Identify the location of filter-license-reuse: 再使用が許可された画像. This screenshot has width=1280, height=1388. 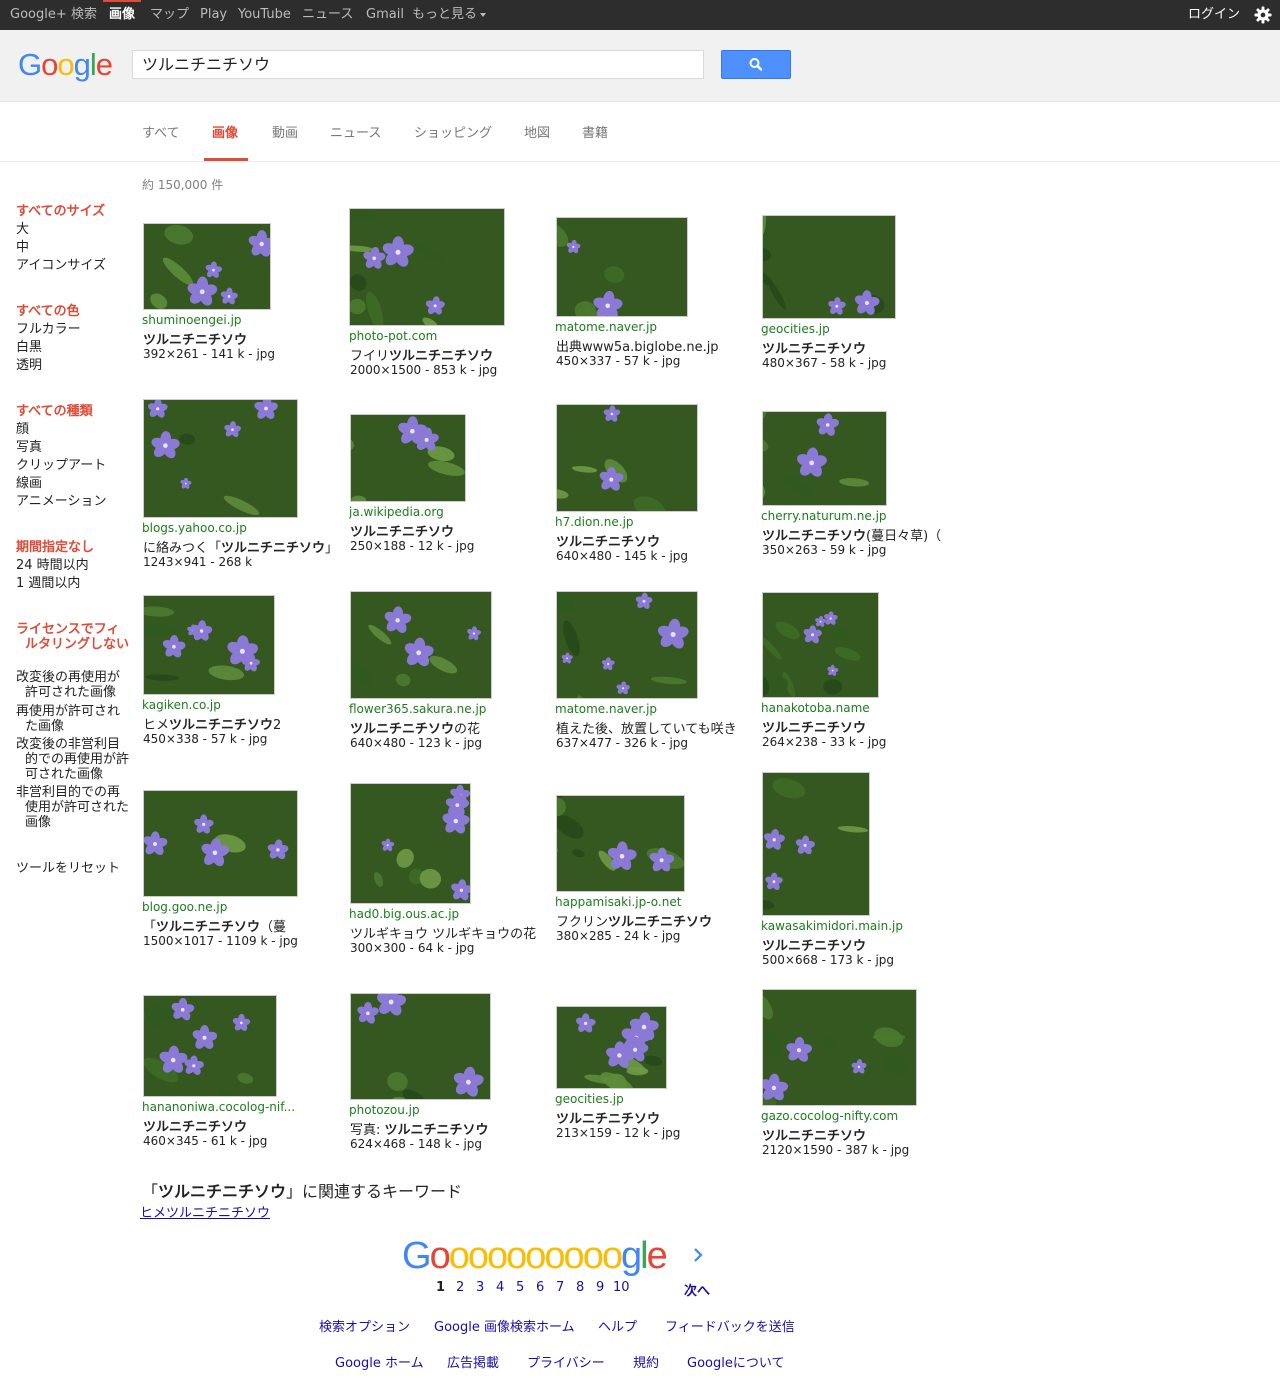
(73, 719).